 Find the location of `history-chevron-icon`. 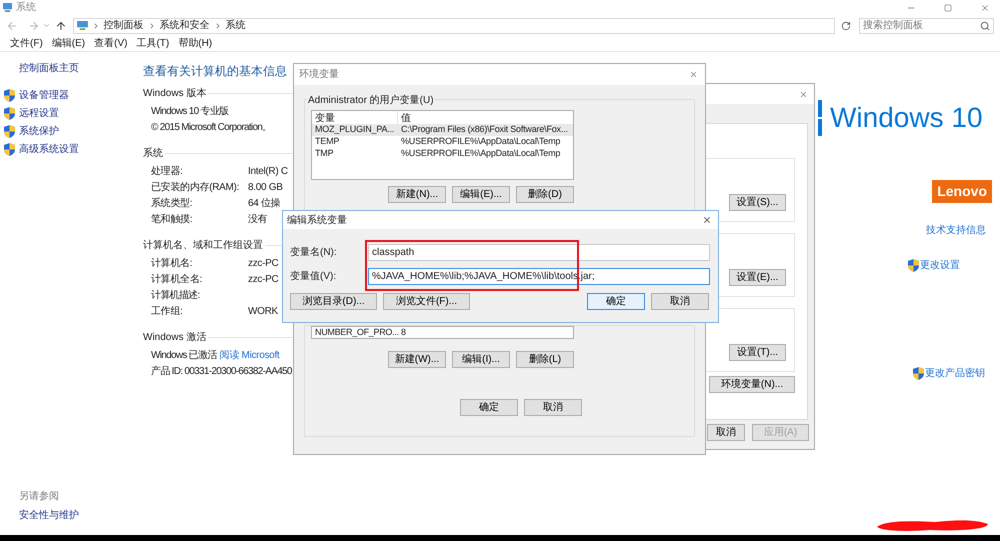

history-chevron-icon is located at coordinates (46, 25).